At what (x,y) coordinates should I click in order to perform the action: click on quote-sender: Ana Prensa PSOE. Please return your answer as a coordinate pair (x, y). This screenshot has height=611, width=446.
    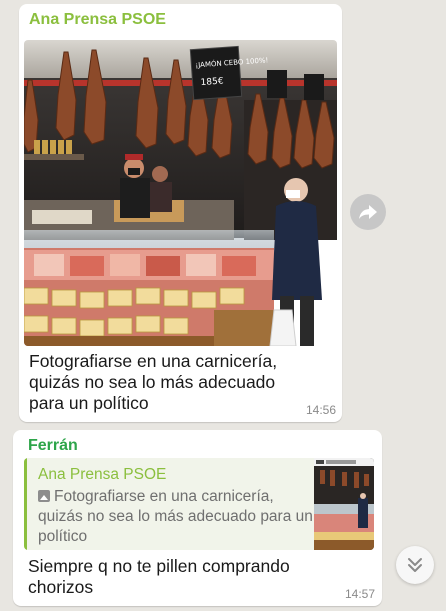
    Looking at the image, I should click on (102, 474).